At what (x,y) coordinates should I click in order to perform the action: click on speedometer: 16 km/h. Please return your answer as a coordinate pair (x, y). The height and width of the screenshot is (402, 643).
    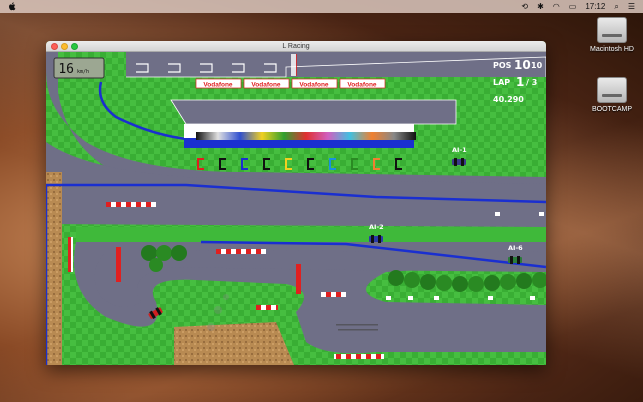
    Looking at the image, I should click on (79, 68).